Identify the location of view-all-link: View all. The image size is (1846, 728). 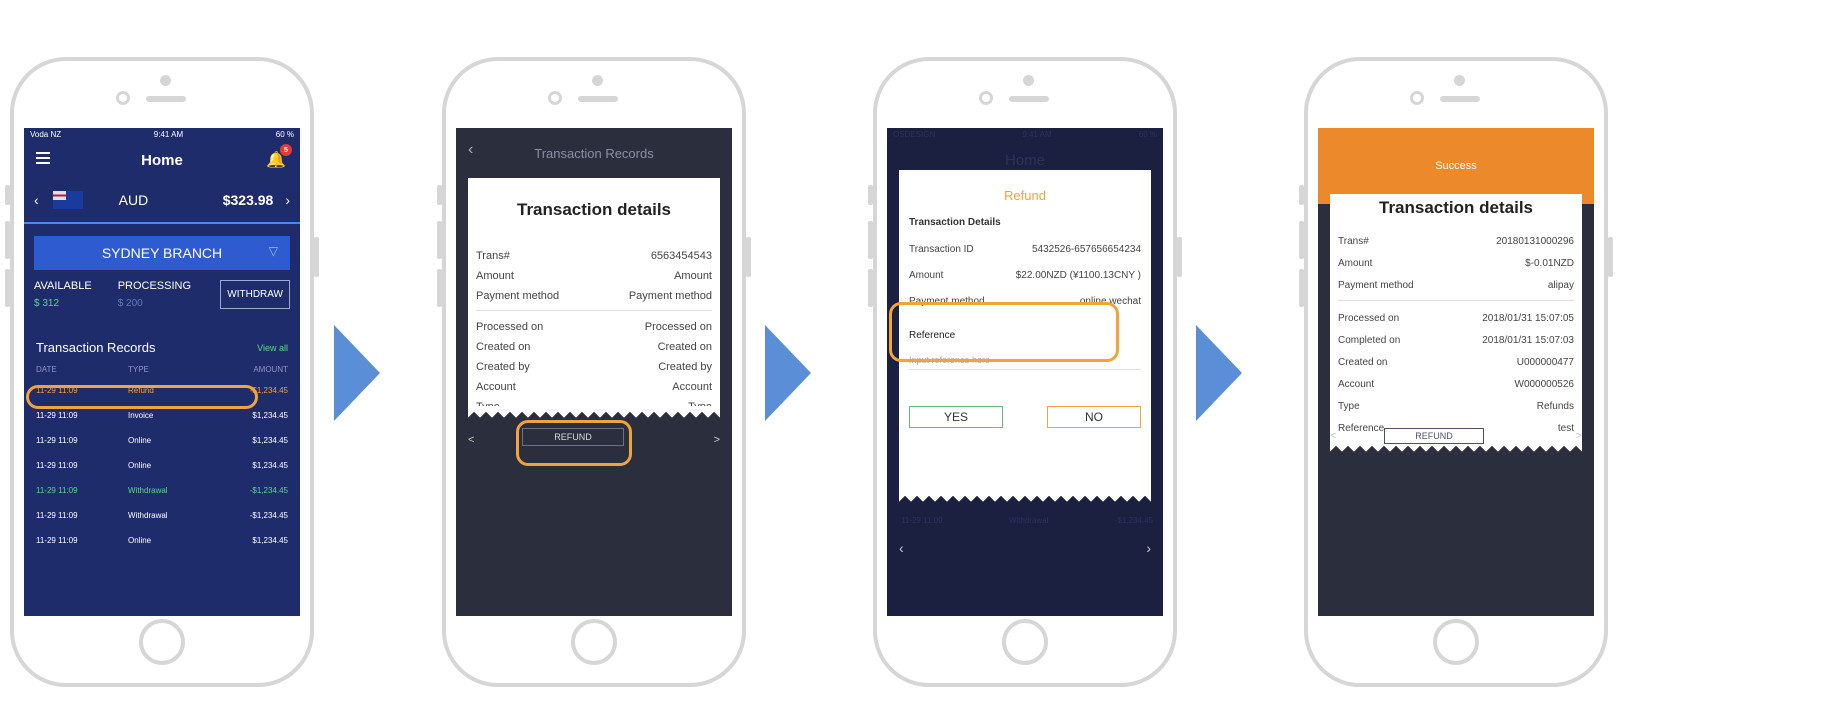
(272, 348).